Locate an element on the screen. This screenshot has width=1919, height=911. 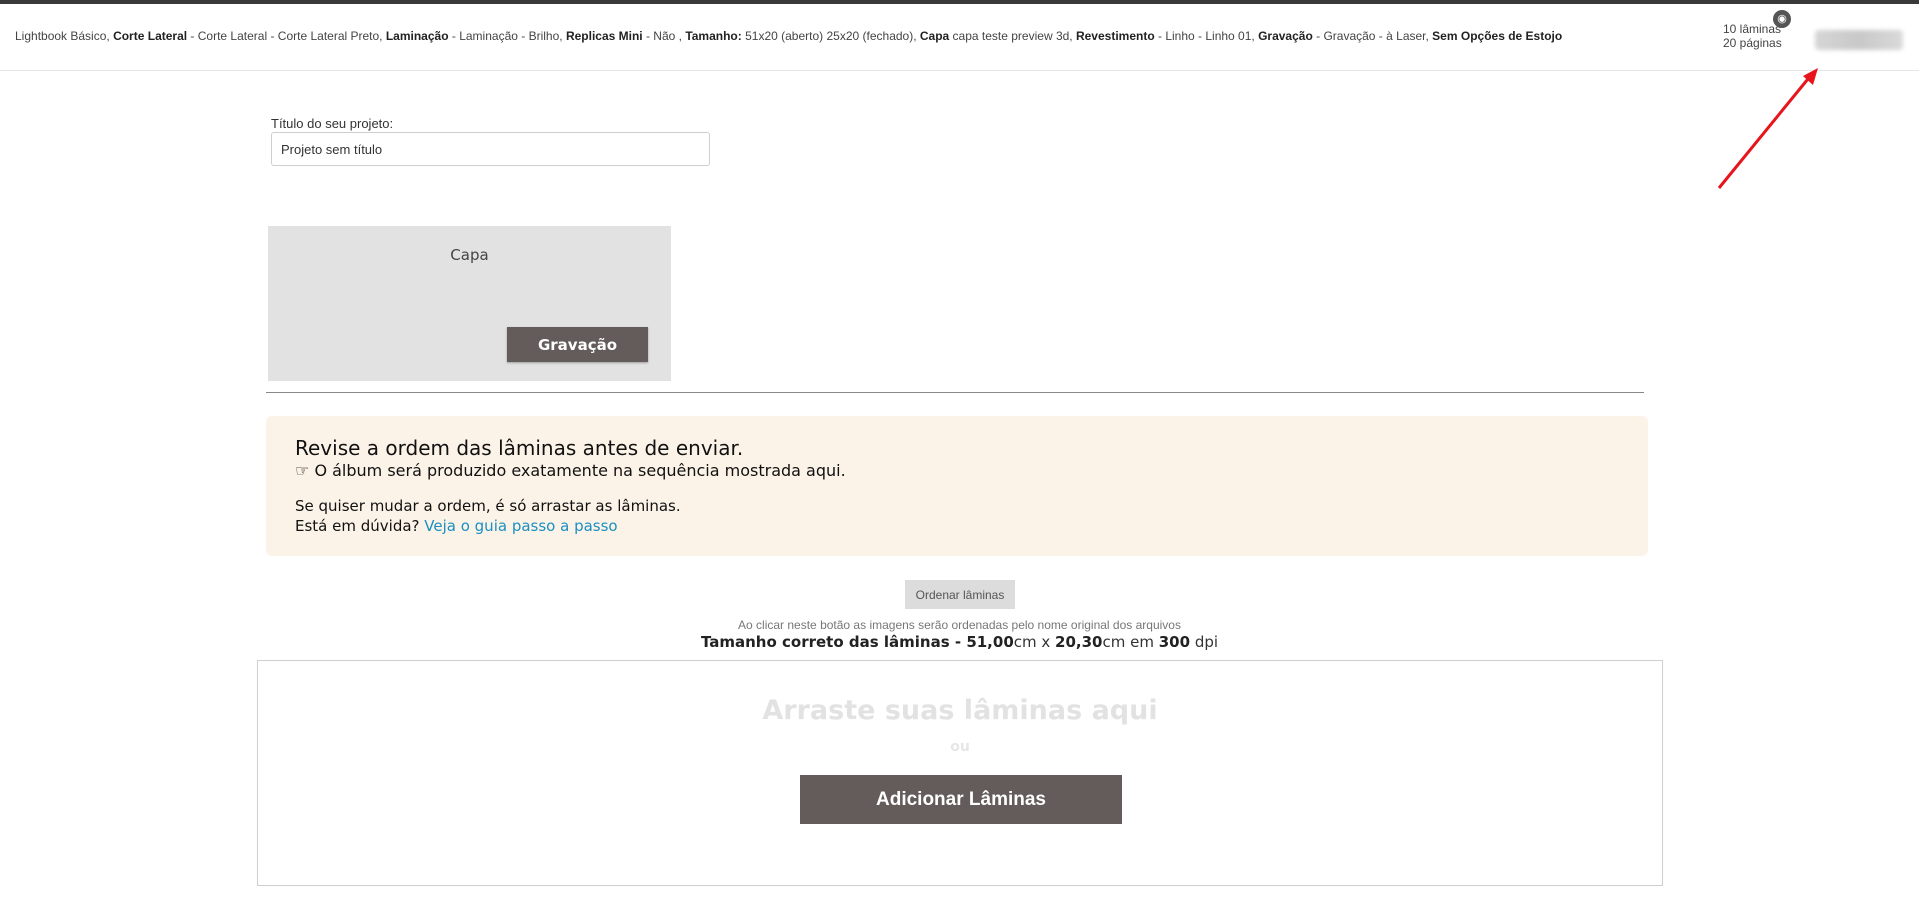
size-unit-2: cm em is located at coordinates (1130, 642).